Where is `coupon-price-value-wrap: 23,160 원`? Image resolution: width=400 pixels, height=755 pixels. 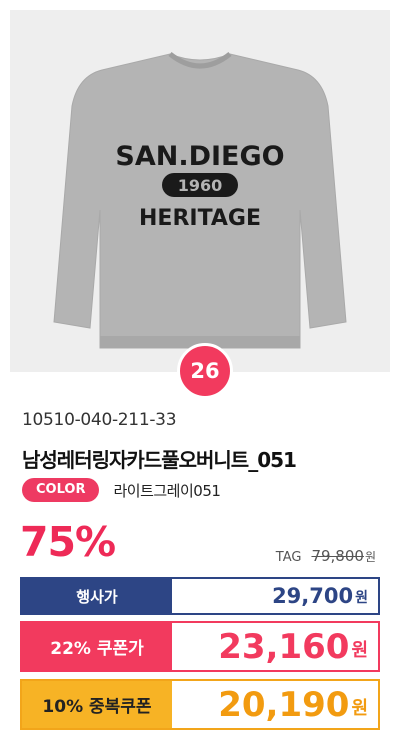 coupon-price-value-wrap: 23,160 원 is located at coordinates (275, 646).